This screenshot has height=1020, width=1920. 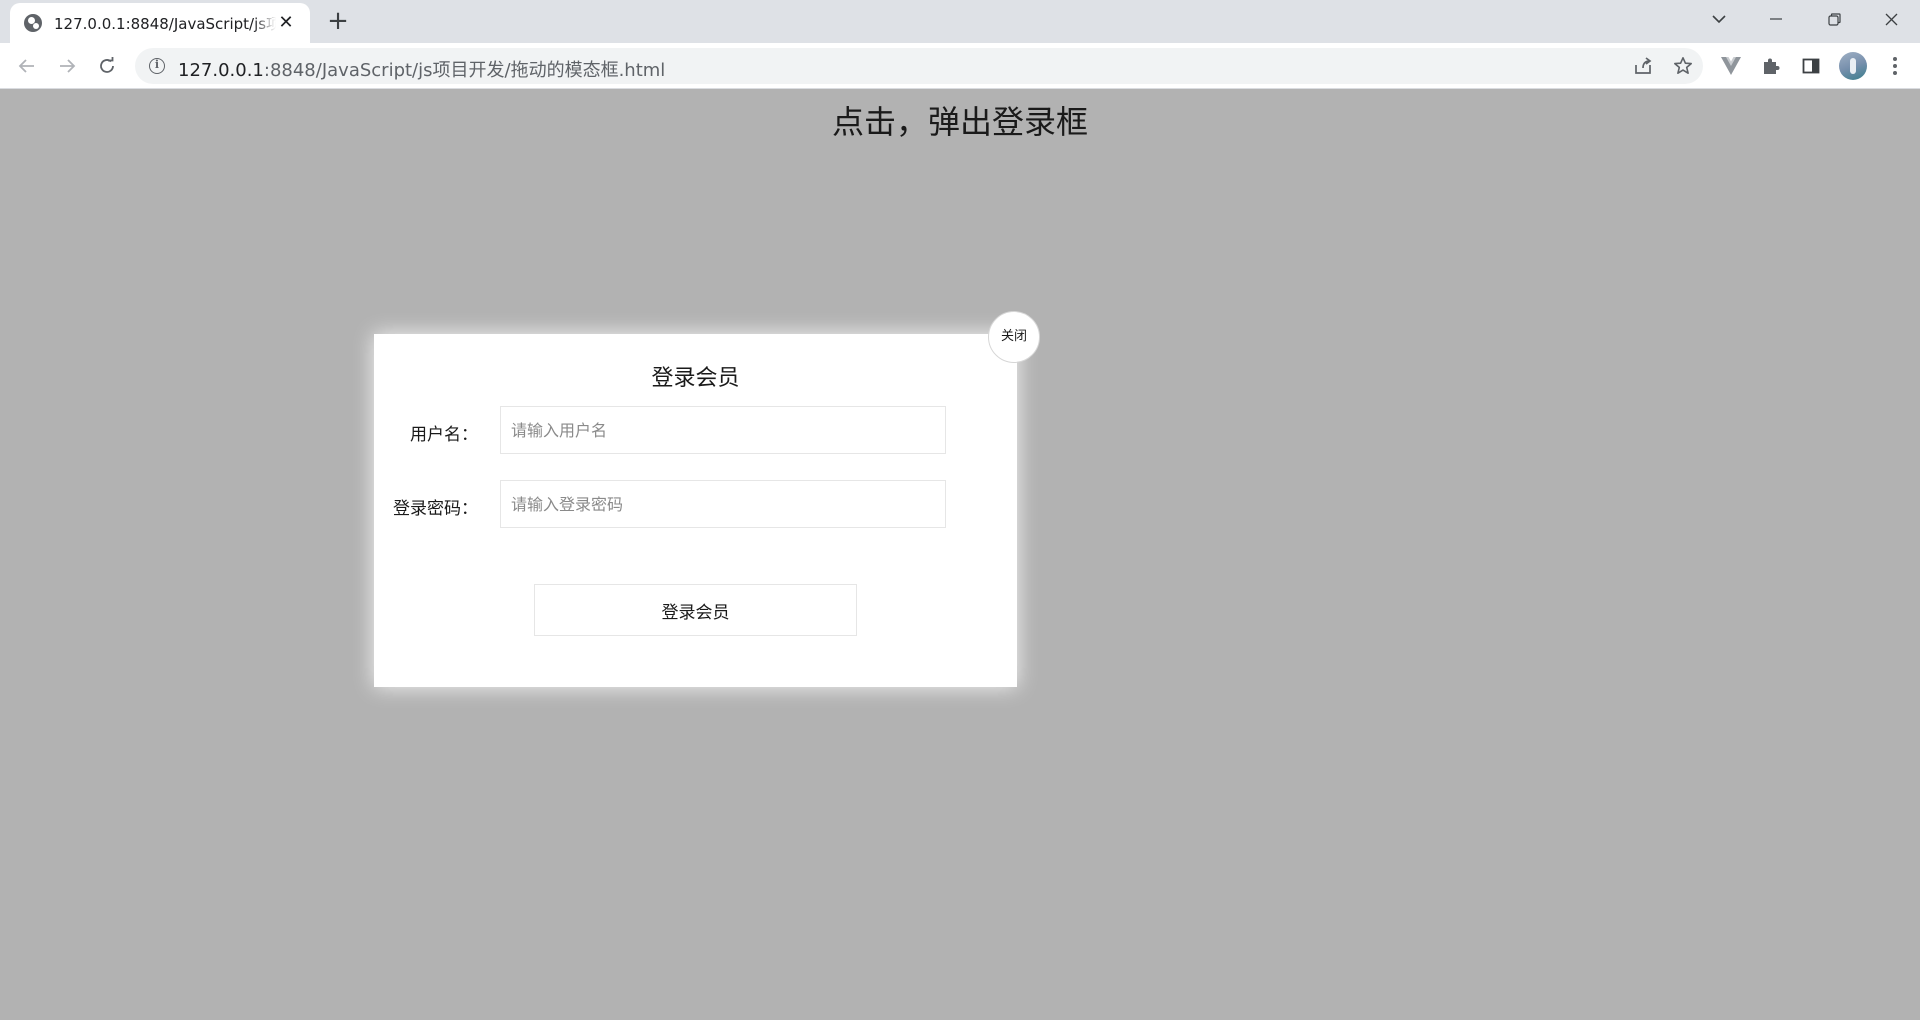 What do you see at coordinates (444, 435) in the screenshot?
I see `username-label: 用户名：` at bounding box center [444, 435].